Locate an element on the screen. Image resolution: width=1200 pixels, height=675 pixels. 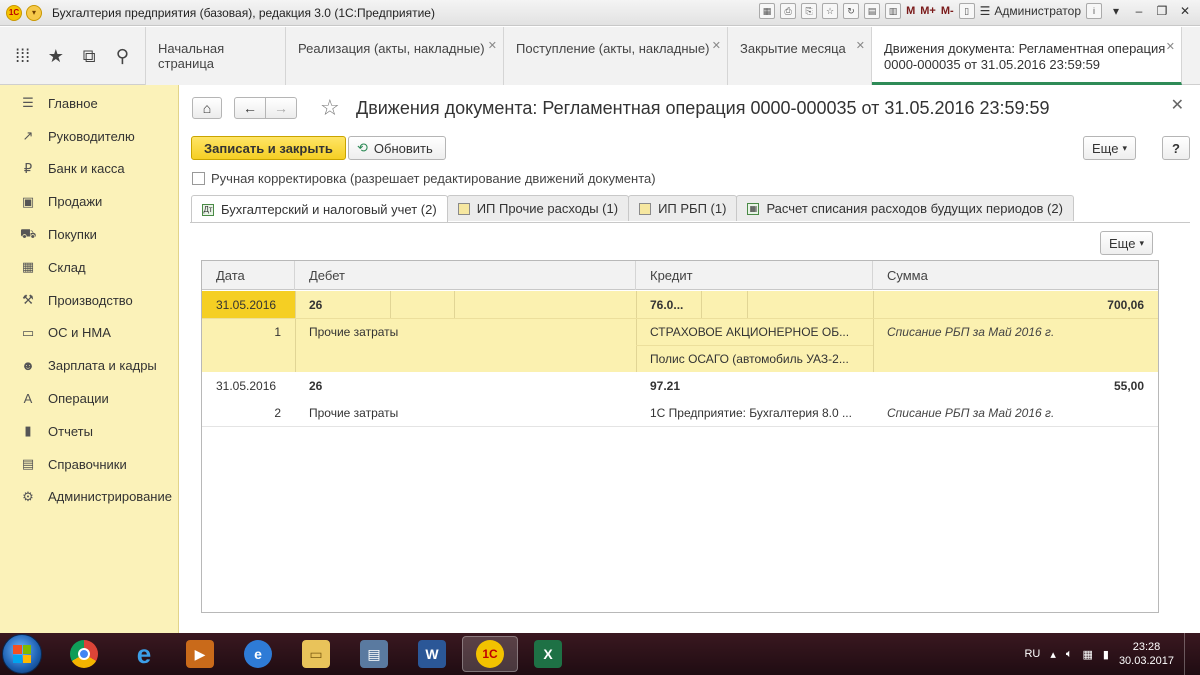
favorites-star-icon: ★ is located at coordinates (56, 56).